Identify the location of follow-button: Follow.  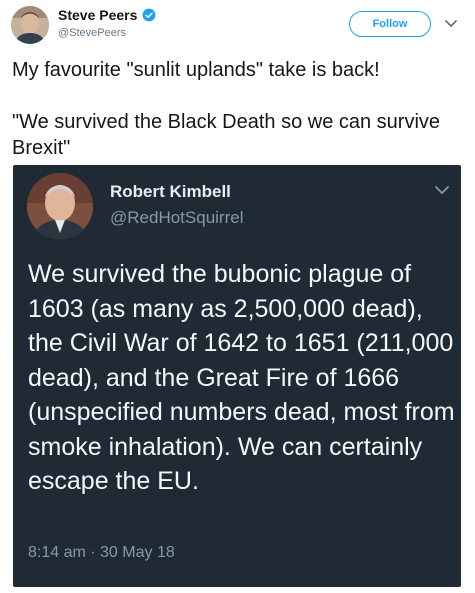
(390, 24).